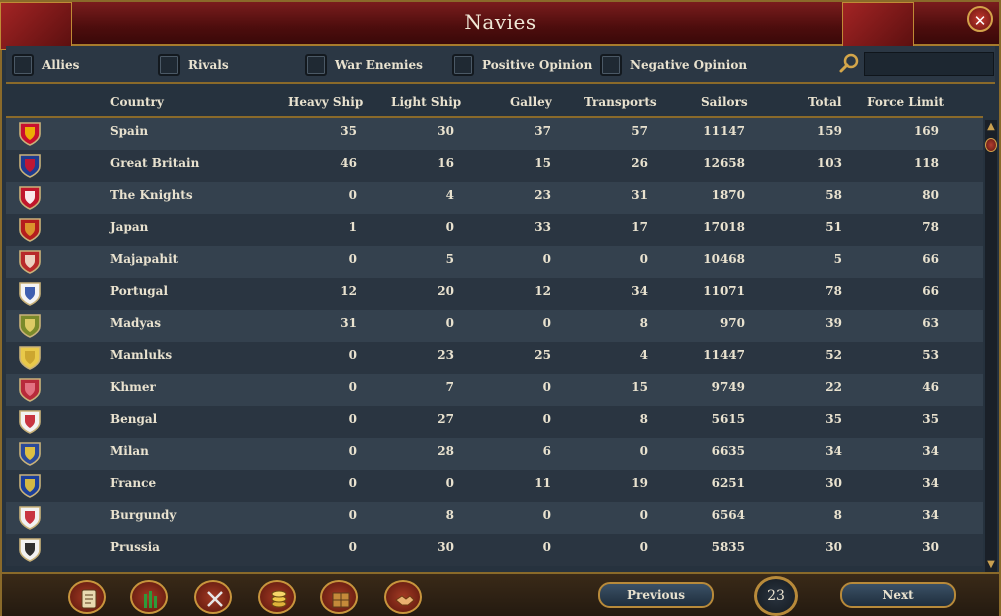  What do you see at coordinates (494, 134) in the screenshot?
I see `table-row: Spain 35 30 37 57 11147 159 169` at bounding box center [494, 134].